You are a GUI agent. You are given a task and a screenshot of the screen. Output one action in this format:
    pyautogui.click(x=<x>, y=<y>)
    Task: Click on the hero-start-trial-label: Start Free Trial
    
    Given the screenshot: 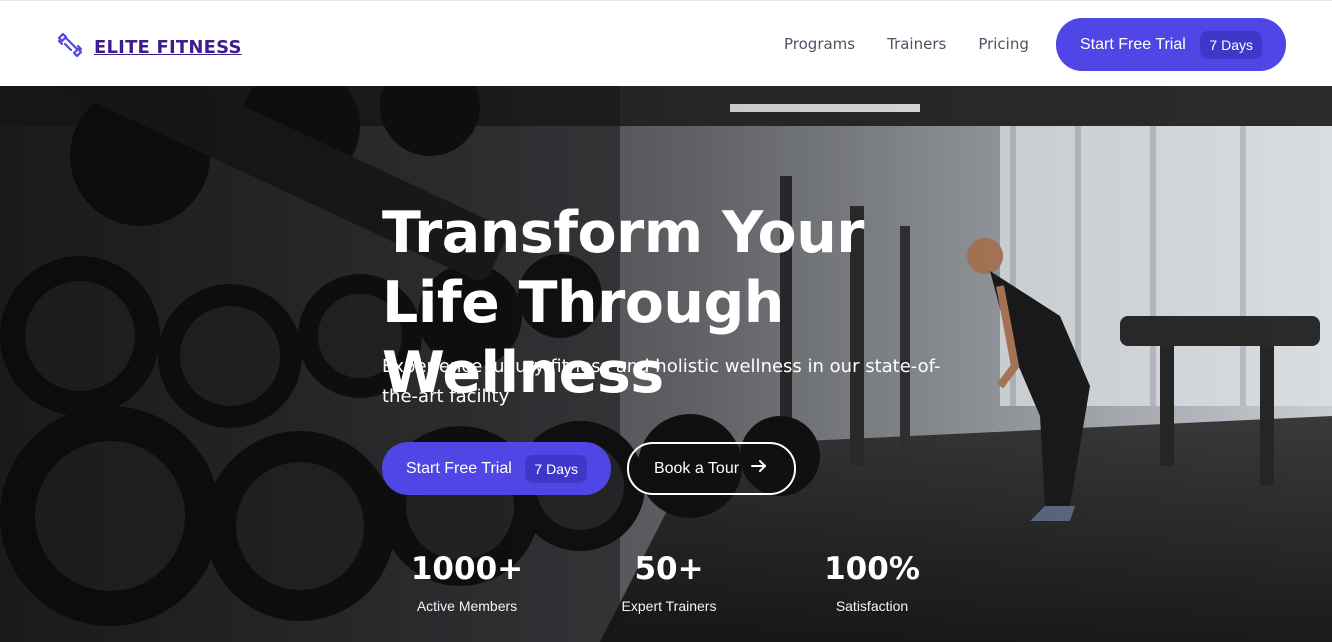 What is the action you would take?
    pyautogui.click(x=459, y=468)
    